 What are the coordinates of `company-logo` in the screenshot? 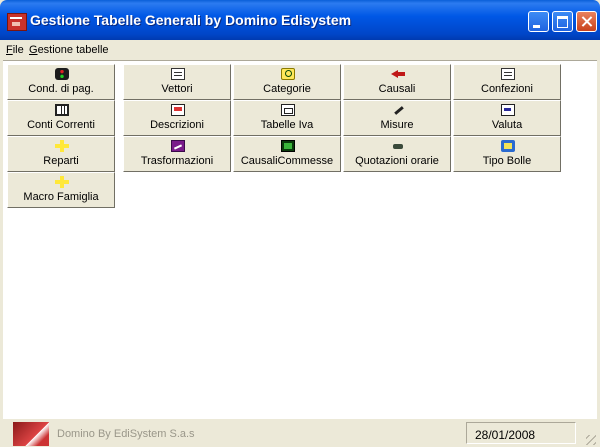 It's located at (31, 434).